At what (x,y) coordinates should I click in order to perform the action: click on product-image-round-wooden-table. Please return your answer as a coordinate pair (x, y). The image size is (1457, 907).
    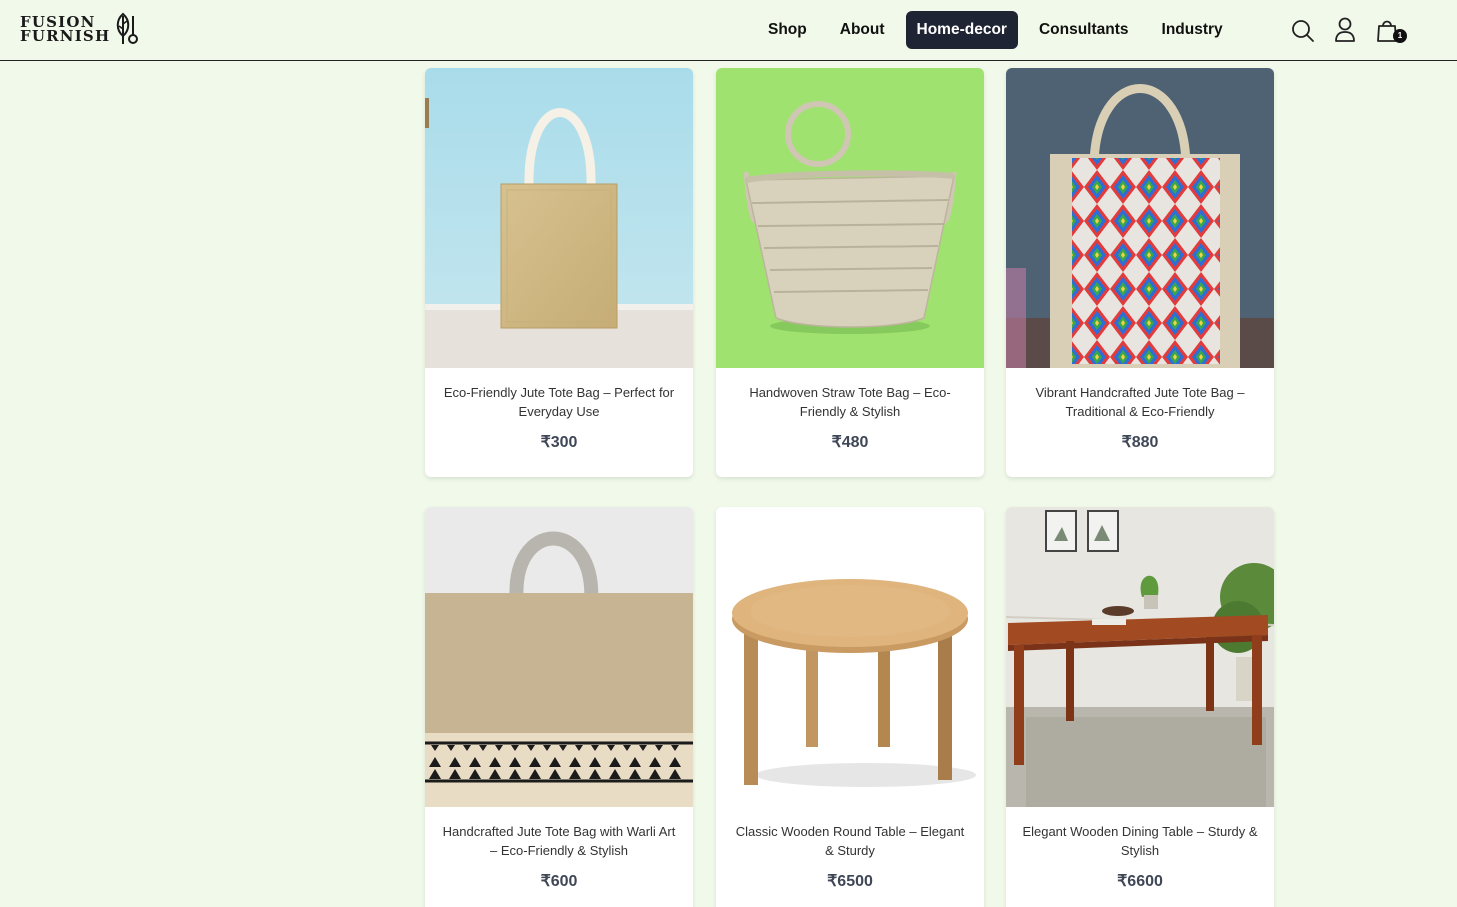
    Looking at the image, I should click on (850, 657).